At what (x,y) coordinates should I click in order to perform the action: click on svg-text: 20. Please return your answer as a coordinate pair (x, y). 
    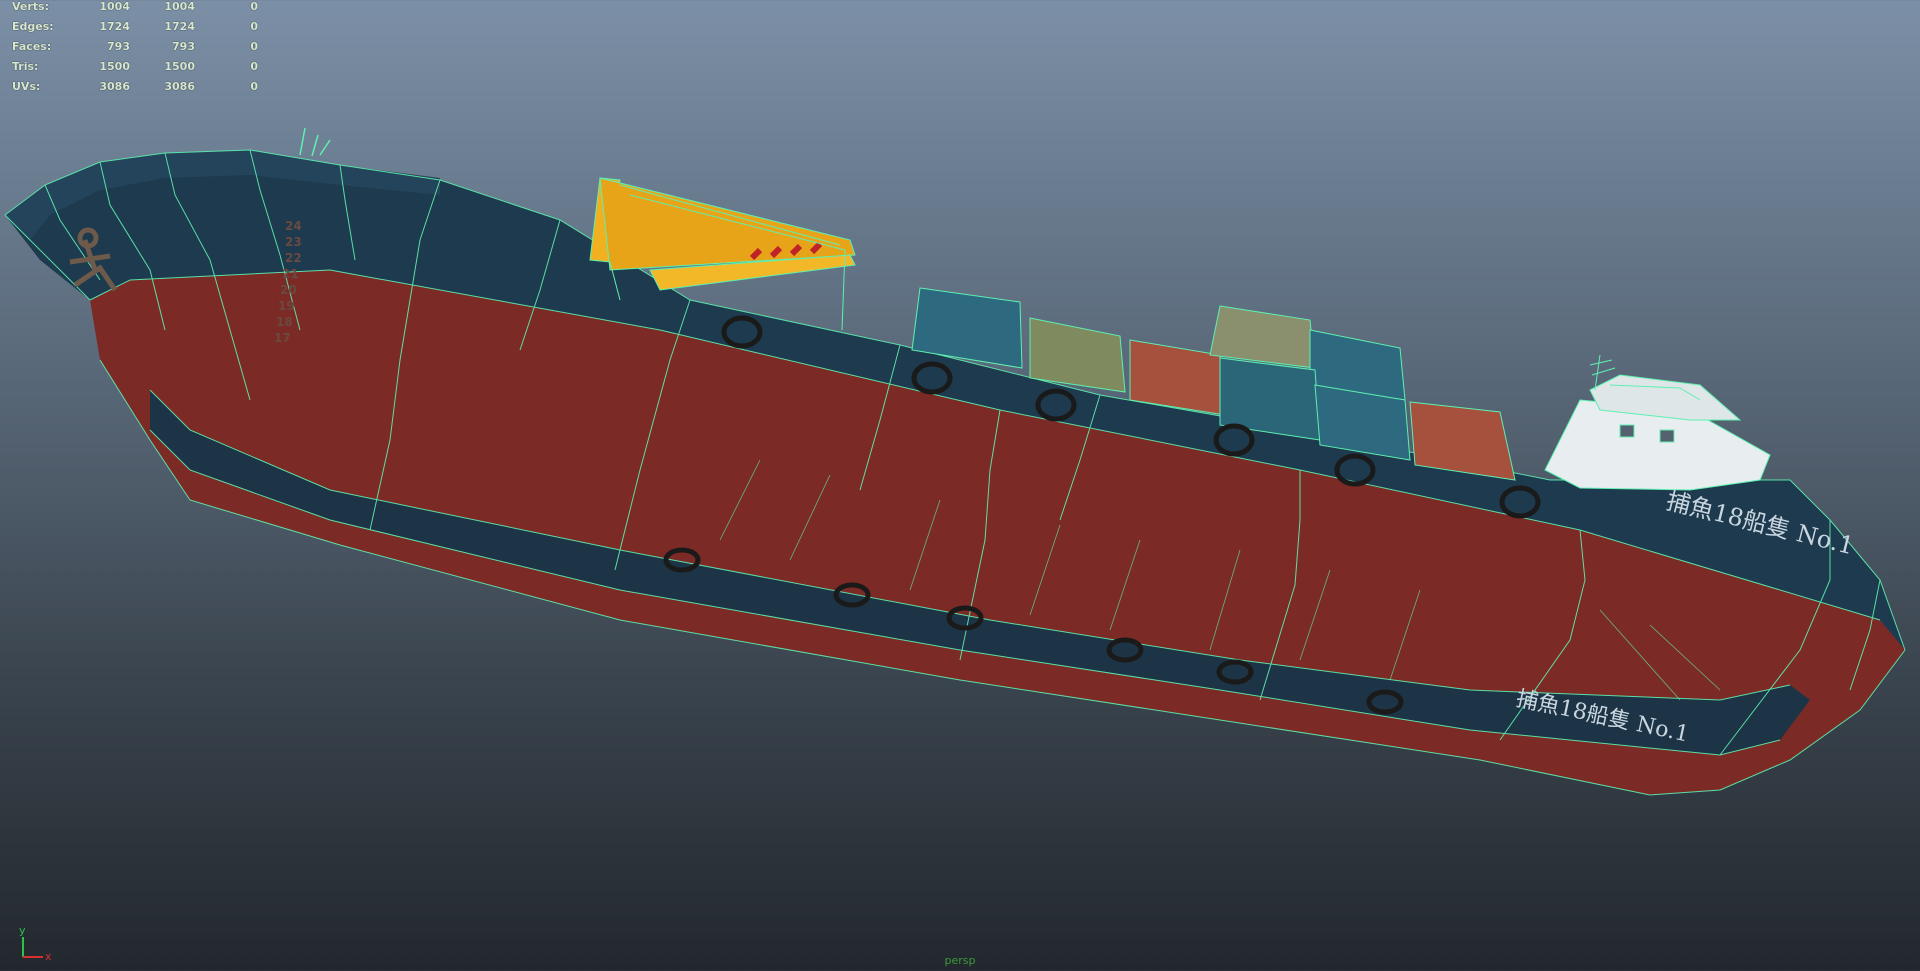
    Looking at the image, I should click on (288, 290).